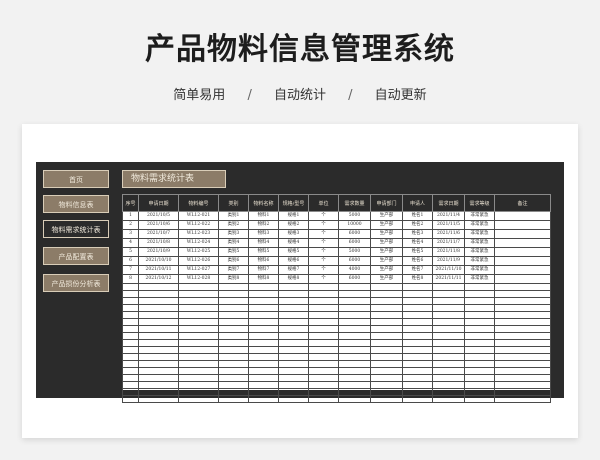 Image resolution: width=600 pixels, height=460 pixels. I want to click on table-cell: 5000, so click(354, 216).